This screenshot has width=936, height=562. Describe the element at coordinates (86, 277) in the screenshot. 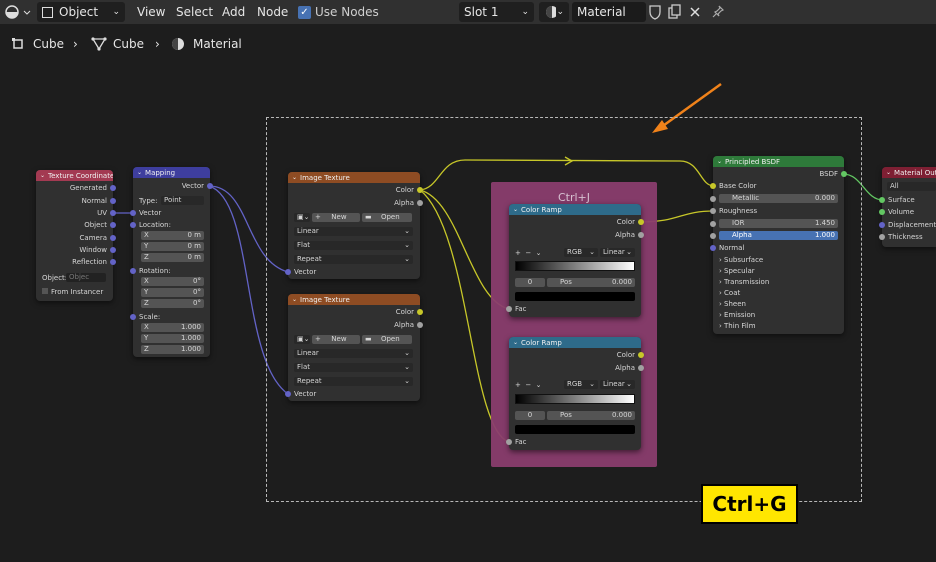

I see `object-field: Objec` at that location.